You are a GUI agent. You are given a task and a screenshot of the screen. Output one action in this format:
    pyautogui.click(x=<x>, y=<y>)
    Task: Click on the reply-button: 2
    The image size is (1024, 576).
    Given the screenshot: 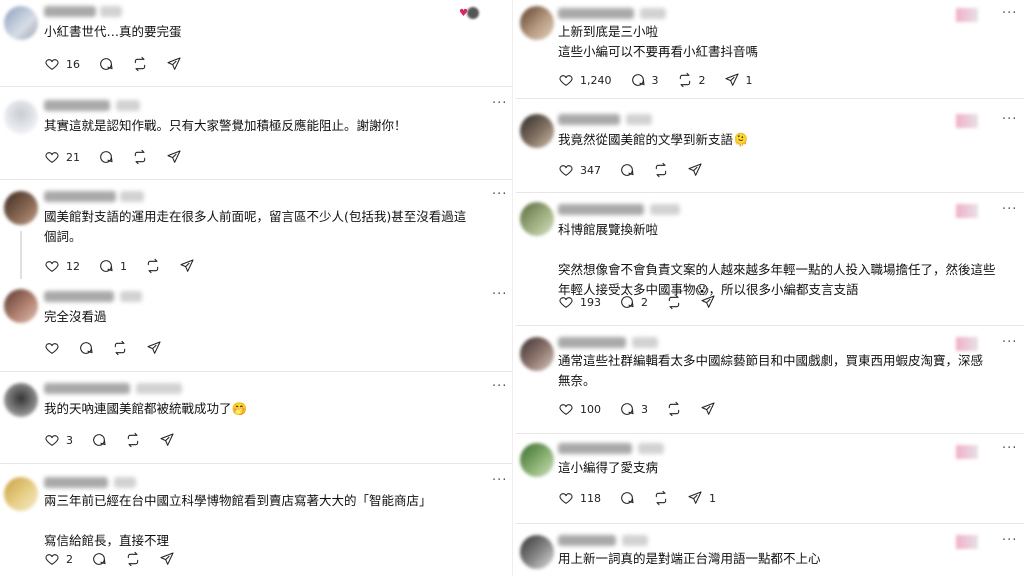 What is the action you would take?
    pyautogui.click(x=633, y=302)
    